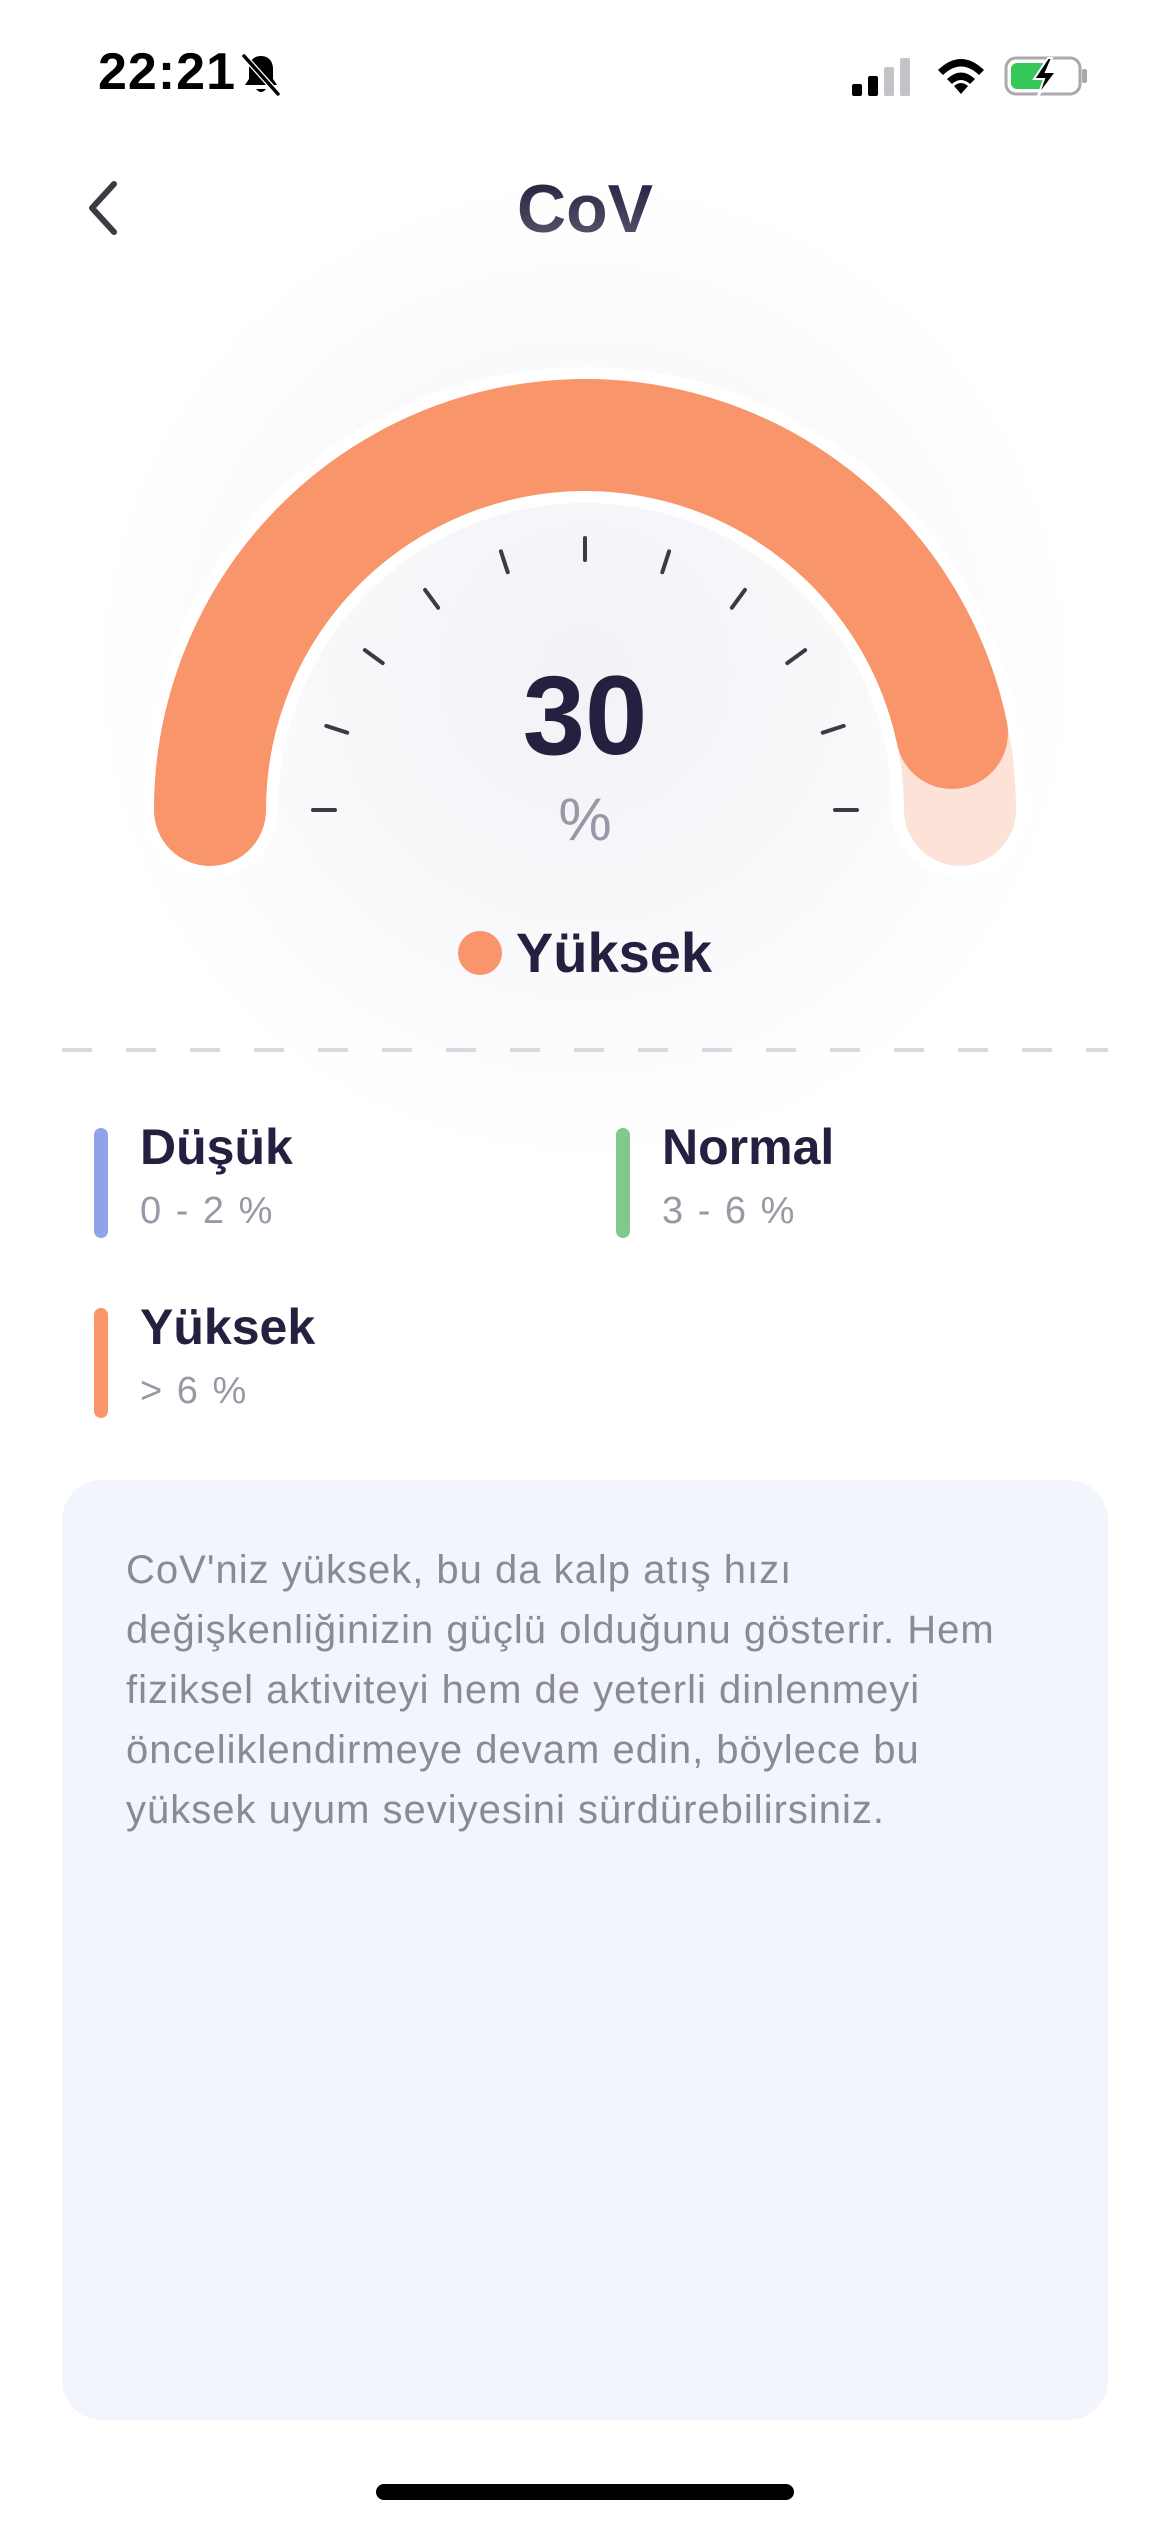  What do you see at coordinates (585, 819) in the screenshot?
I see `gauge-unit: %` at bounding box center [585, 819].